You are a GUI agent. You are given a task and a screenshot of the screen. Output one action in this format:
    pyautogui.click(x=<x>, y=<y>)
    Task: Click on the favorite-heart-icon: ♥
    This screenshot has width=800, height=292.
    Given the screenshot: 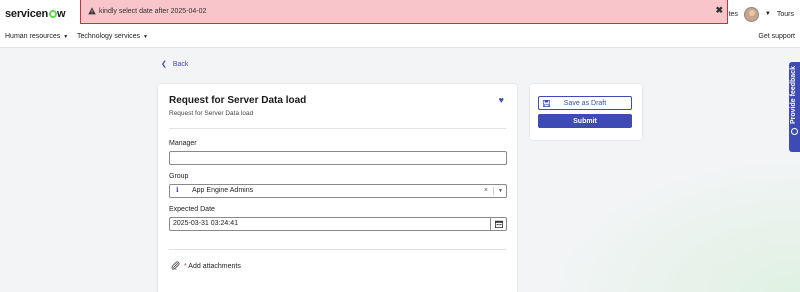 What is the action you would take?
    pyautogui.click(x=501, y=100)
    